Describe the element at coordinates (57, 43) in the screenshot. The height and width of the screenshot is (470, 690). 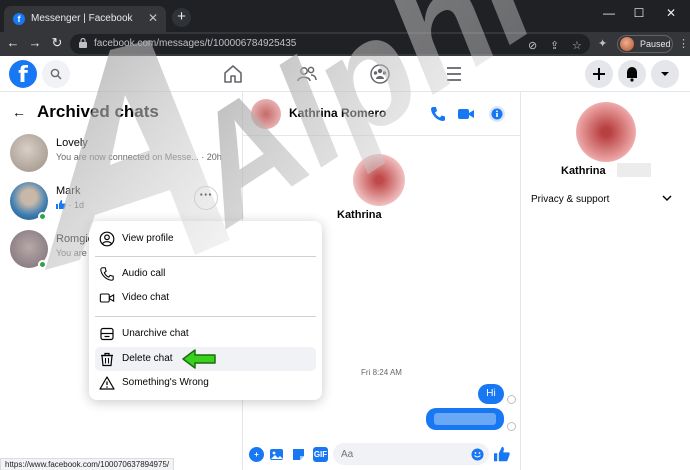
I see `reload-icon: ↻` at that location.